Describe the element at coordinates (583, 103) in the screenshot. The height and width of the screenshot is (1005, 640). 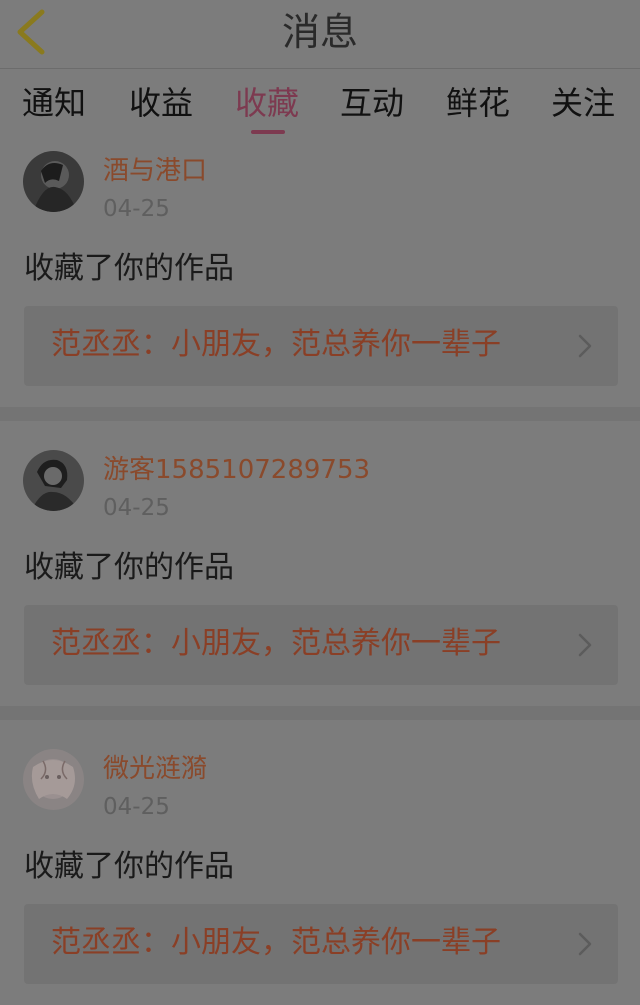
I see `tab-follows: 关注` at that location.